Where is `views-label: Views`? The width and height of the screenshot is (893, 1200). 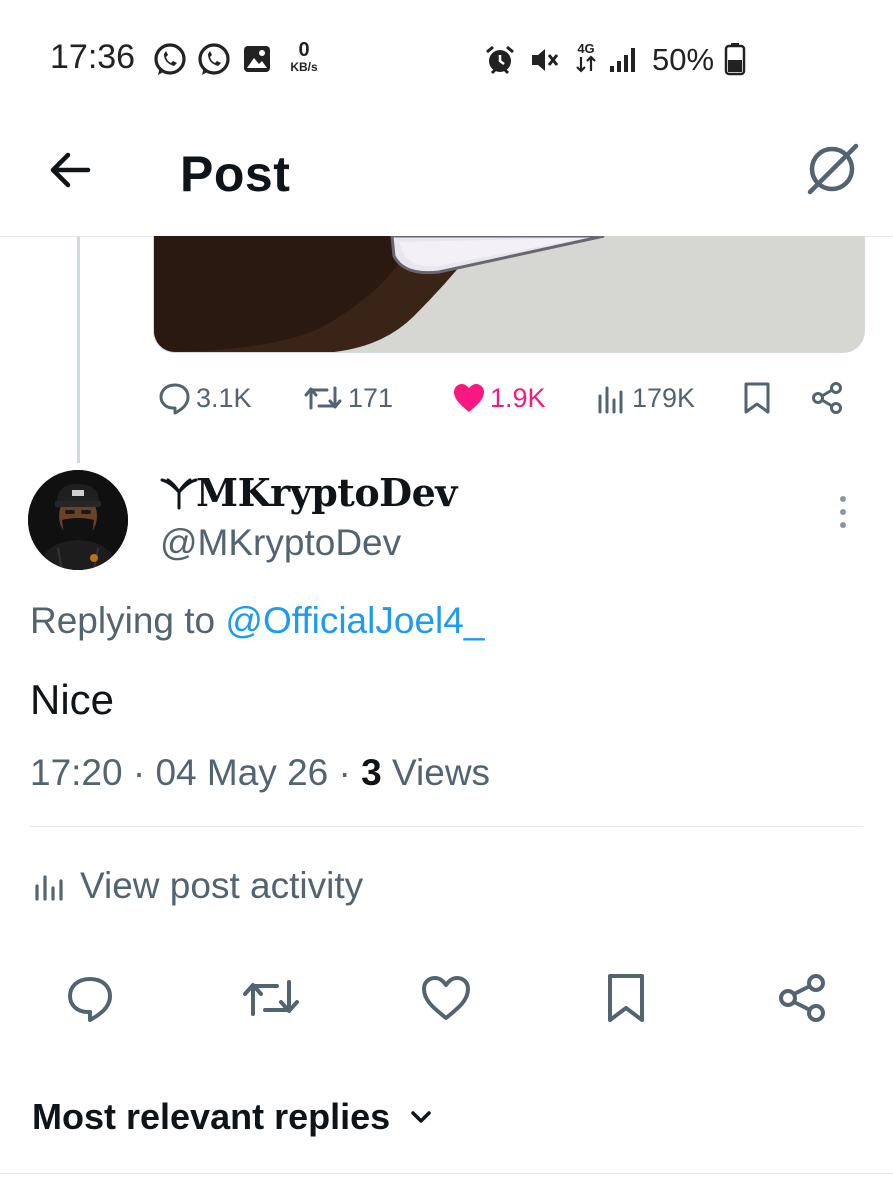
views-label: Views is located at coordinates (441, 772).